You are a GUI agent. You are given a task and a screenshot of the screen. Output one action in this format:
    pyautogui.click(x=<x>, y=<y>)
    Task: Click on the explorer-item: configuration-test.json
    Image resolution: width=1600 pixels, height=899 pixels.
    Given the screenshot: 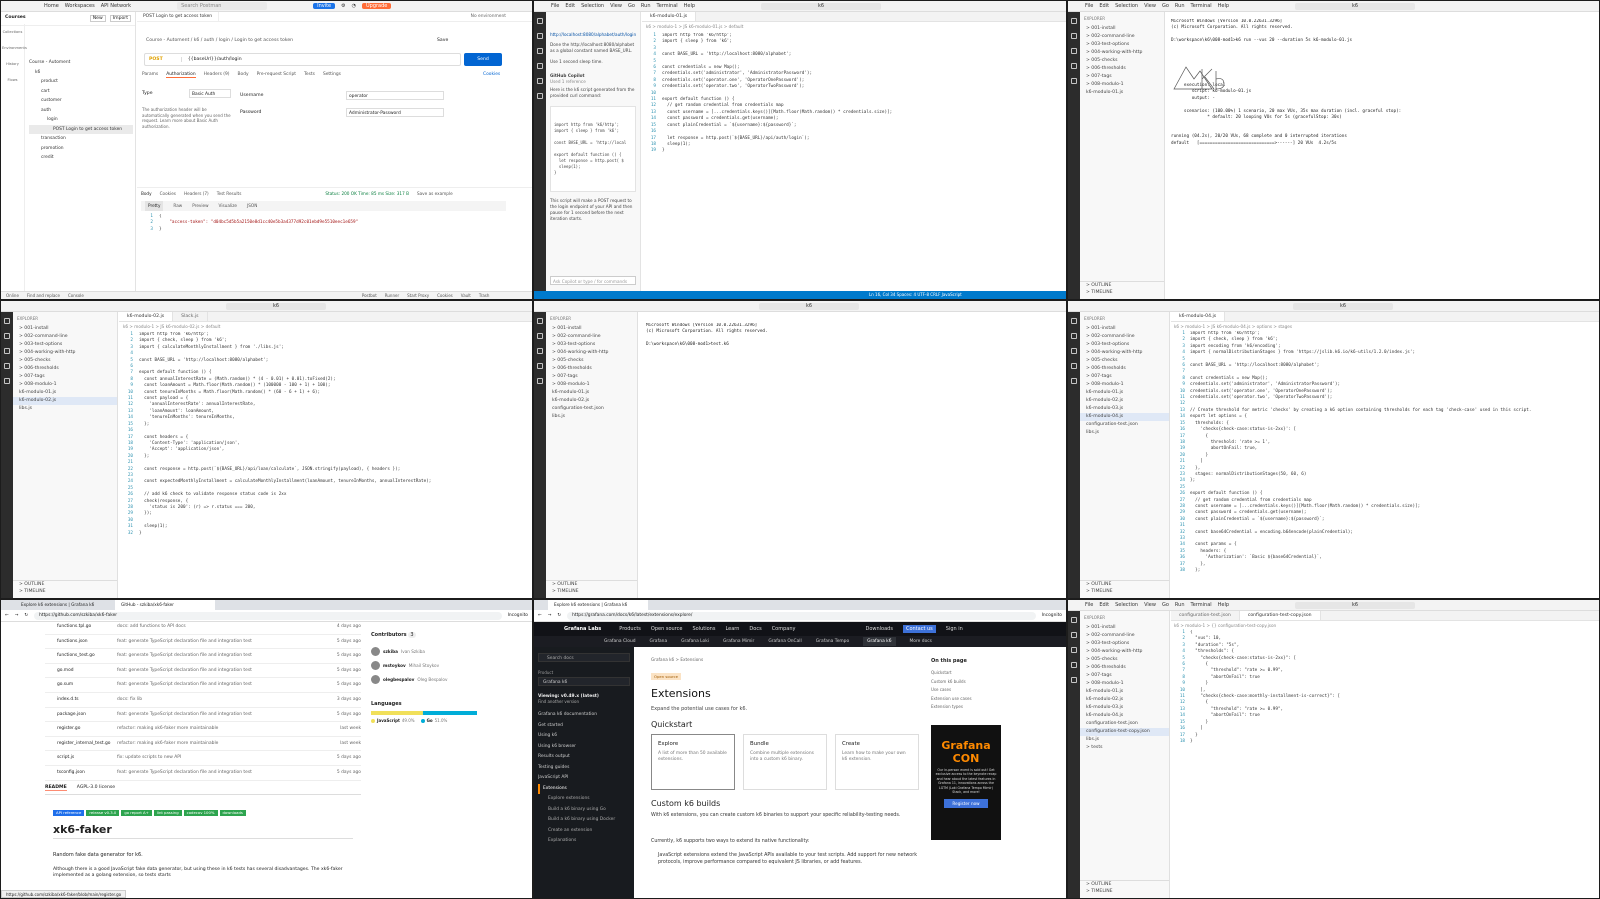 What is the action you would take?
    pyautogui.click(x=1124, y=425)
    